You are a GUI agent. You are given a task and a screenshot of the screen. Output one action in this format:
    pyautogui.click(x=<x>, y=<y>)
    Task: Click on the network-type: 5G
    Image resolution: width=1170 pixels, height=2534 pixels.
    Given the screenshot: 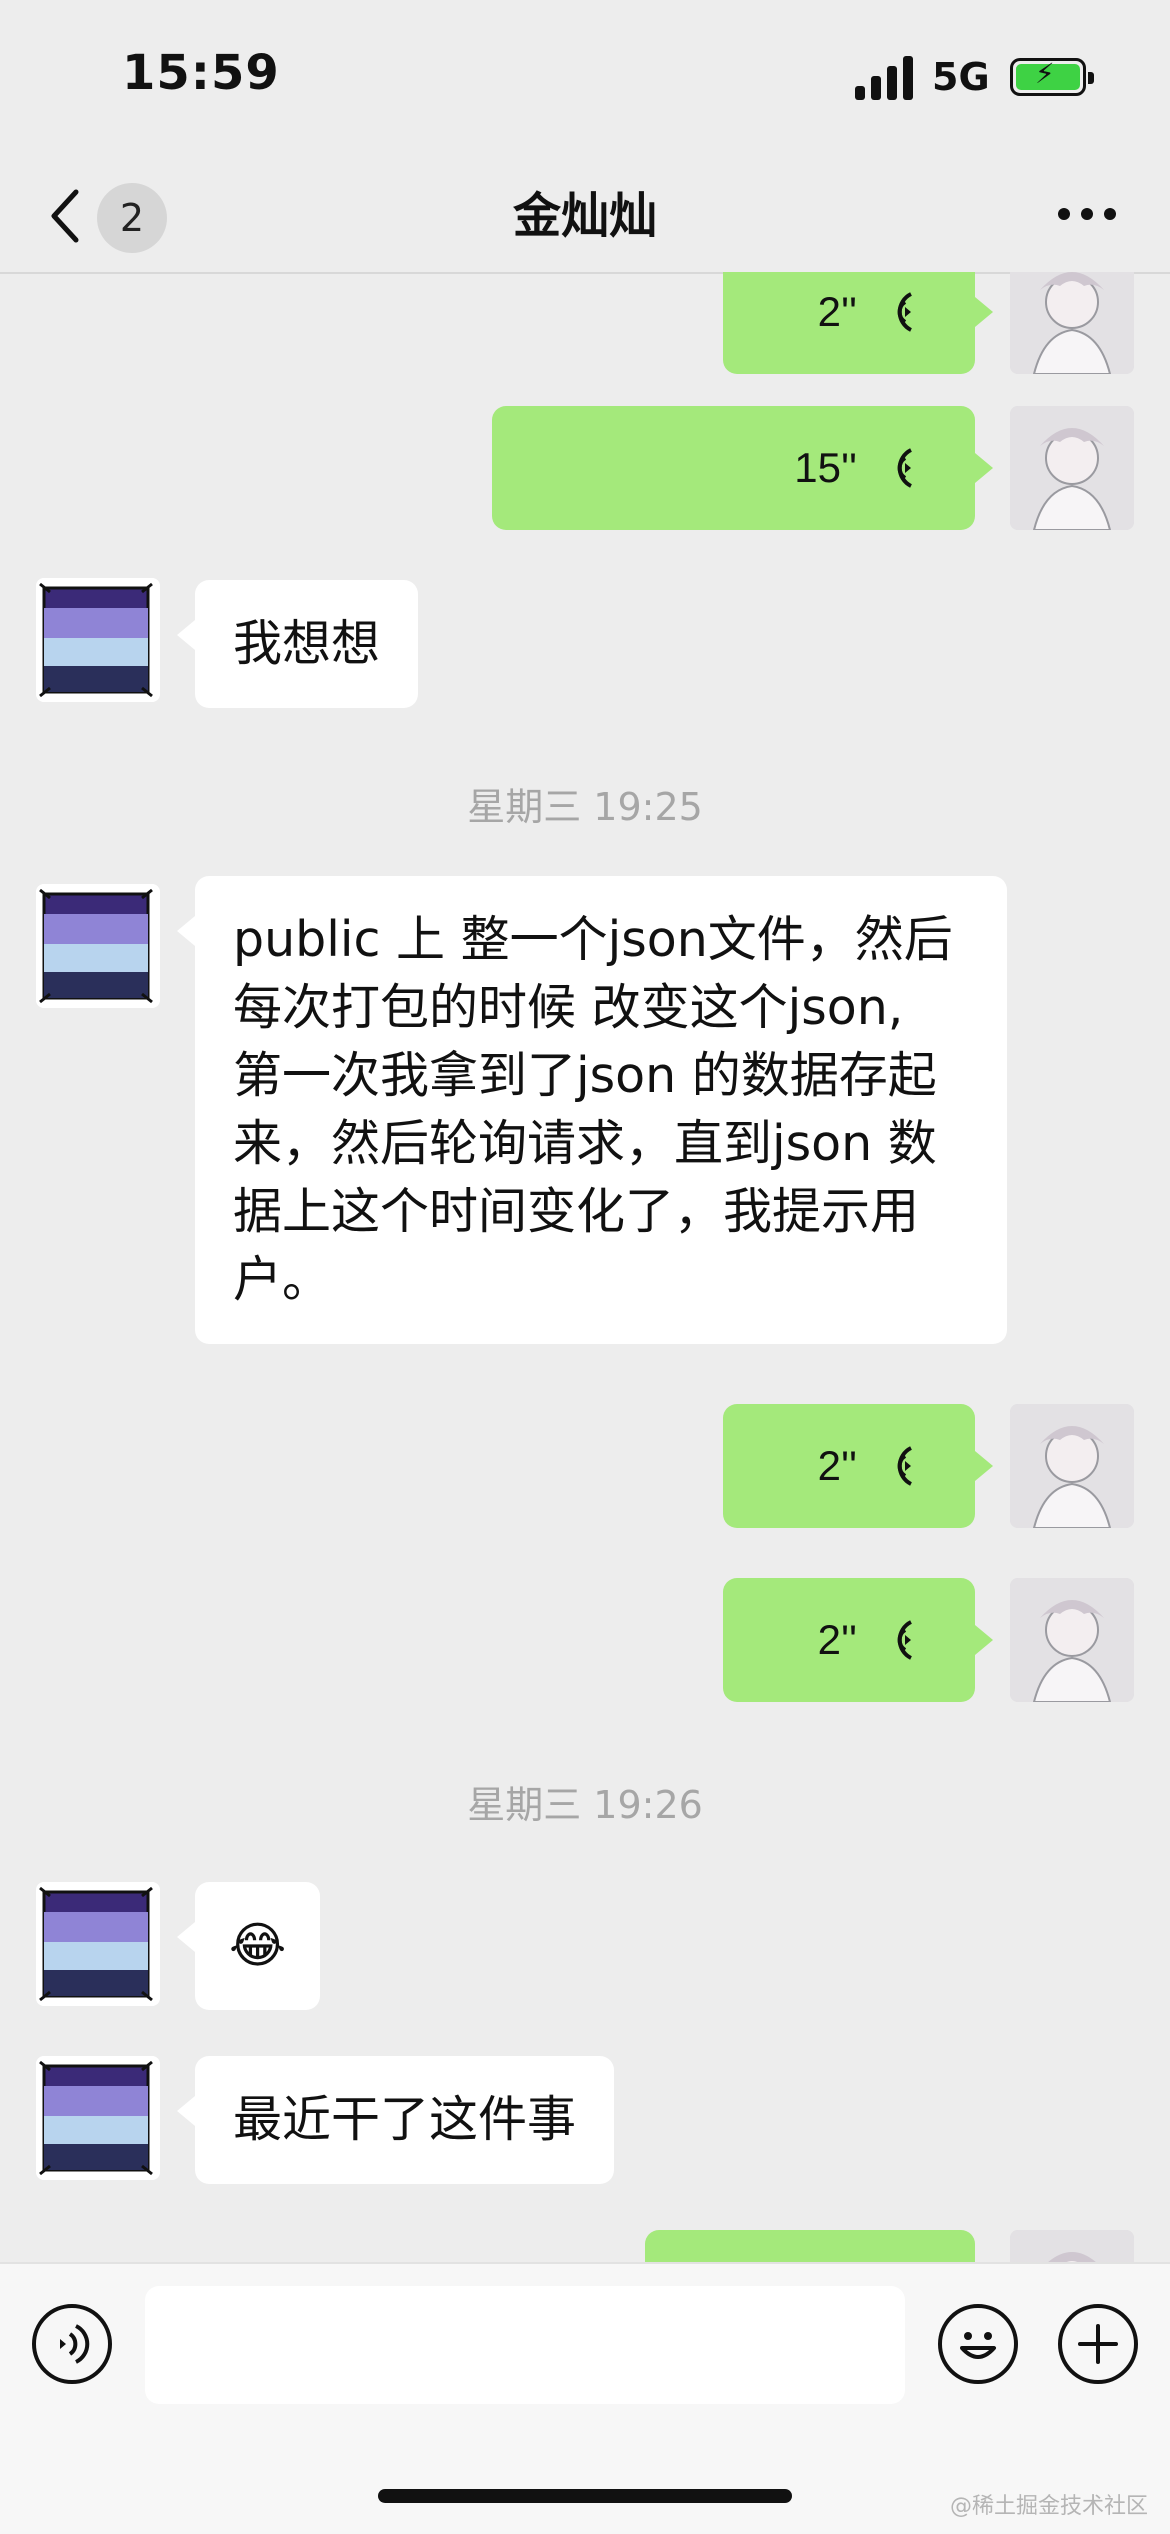 What is the action you would take?
    pyautogui.click(x=961, y=77)
    